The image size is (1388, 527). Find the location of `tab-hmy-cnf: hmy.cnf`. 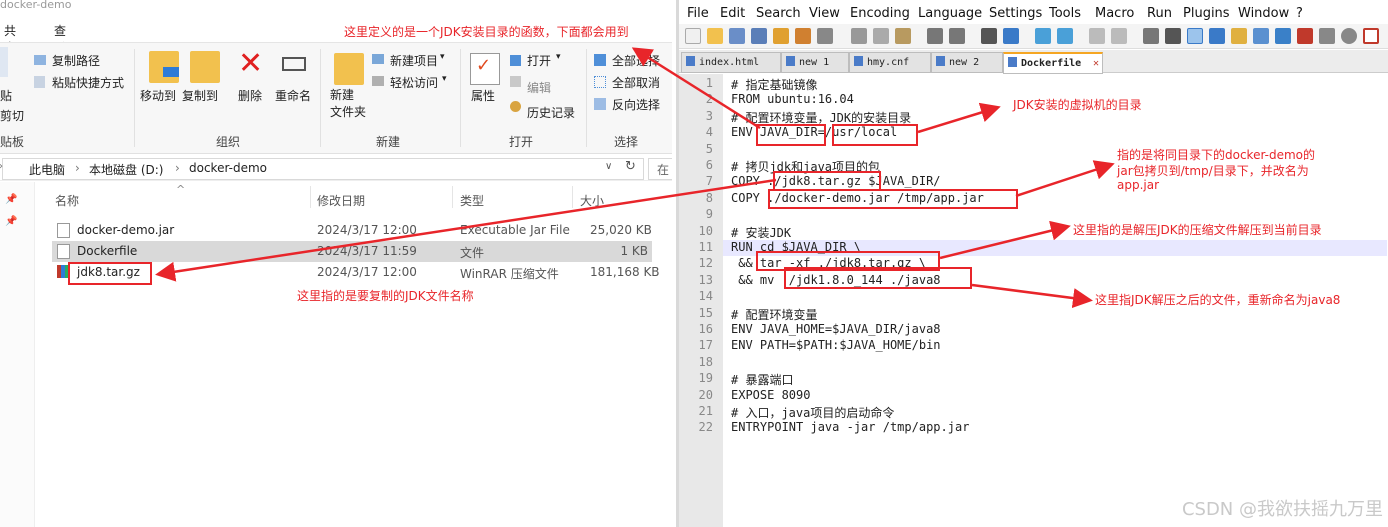

tab-hmy-cnf: hmy.cnf is located at coordinates (890, 62).